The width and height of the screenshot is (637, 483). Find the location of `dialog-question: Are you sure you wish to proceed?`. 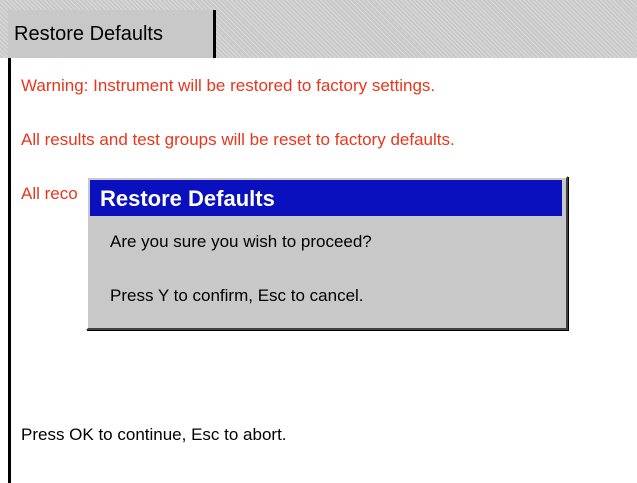

dialog-question: Are you sure you wish to proceed? is located at coordinates (241, 241).